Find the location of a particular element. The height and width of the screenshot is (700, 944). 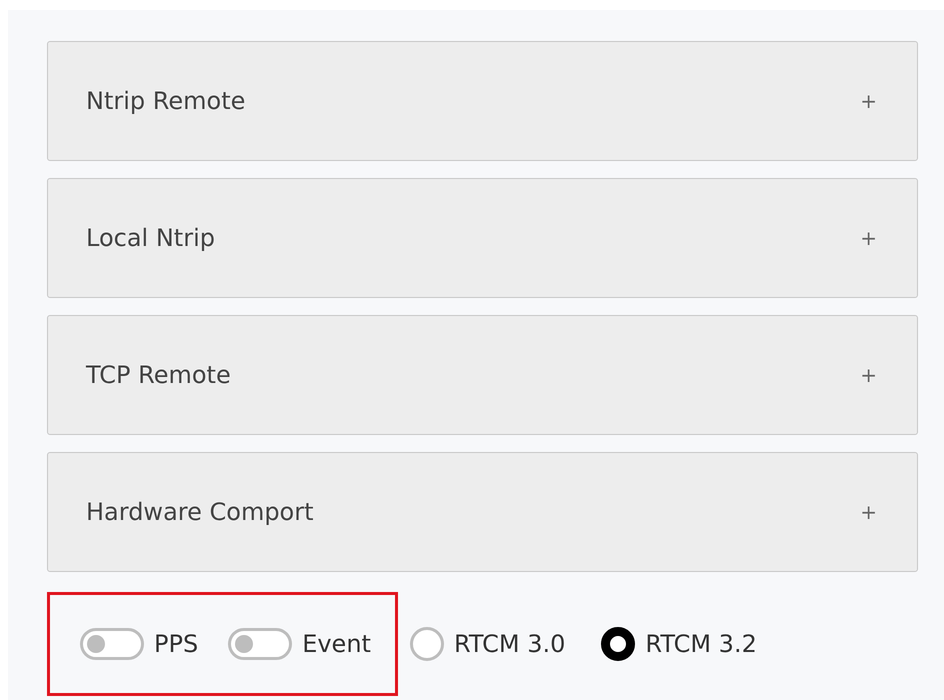

panel-title: Local Ntrip is located at coordinates (150, 238).